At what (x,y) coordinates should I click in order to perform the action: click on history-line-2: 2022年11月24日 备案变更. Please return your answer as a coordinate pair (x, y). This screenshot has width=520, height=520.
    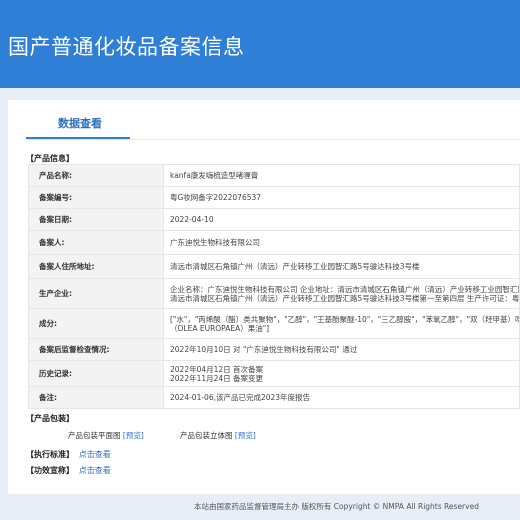
    Looking at the image, I should click on (217, 378).